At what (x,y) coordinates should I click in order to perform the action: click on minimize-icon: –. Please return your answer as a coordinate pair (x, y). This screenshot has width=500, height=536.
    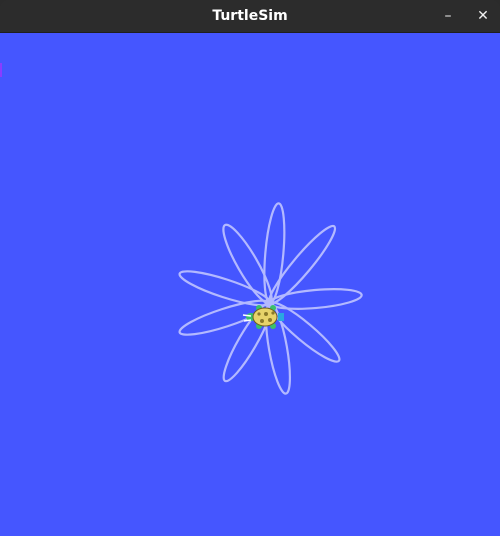
    Looking at the image, I should click on (448, 16).